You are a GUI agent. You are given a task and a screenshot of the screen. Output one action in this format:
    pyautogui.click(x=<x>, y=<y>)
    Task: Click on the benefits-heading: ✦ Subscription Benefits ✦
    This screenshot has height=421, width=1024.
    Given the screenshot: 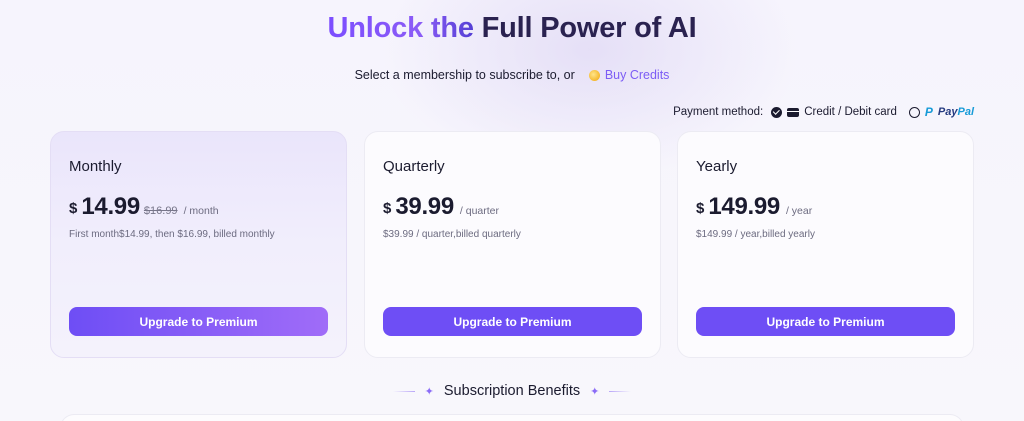 What is the action you would take?
    pyautogui.click(x=512, y=391)
    